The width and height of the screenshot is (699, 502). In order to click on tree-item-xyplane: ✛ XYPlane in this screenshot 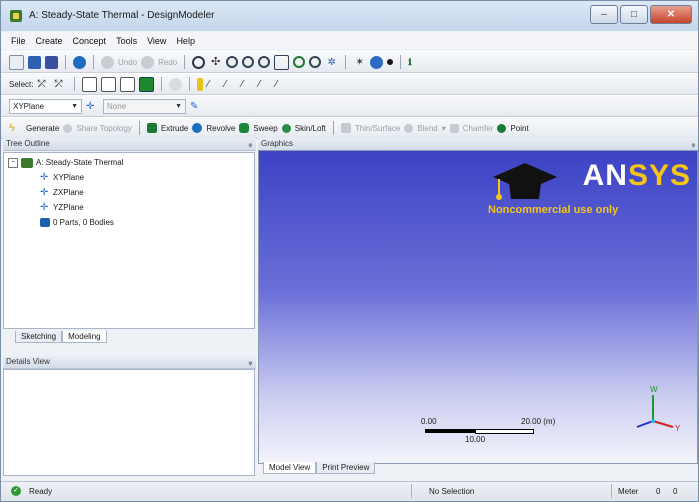, I will do `click(62, 177)`.